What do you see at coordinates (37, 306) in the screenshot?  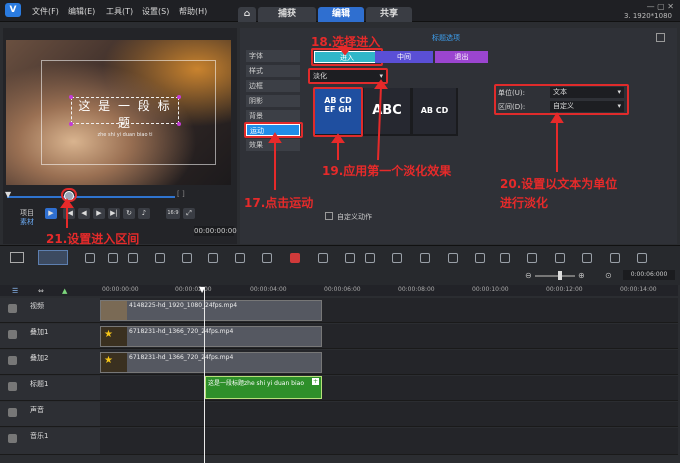 I see `track-name: 视频` at bounding box center [37, 306].